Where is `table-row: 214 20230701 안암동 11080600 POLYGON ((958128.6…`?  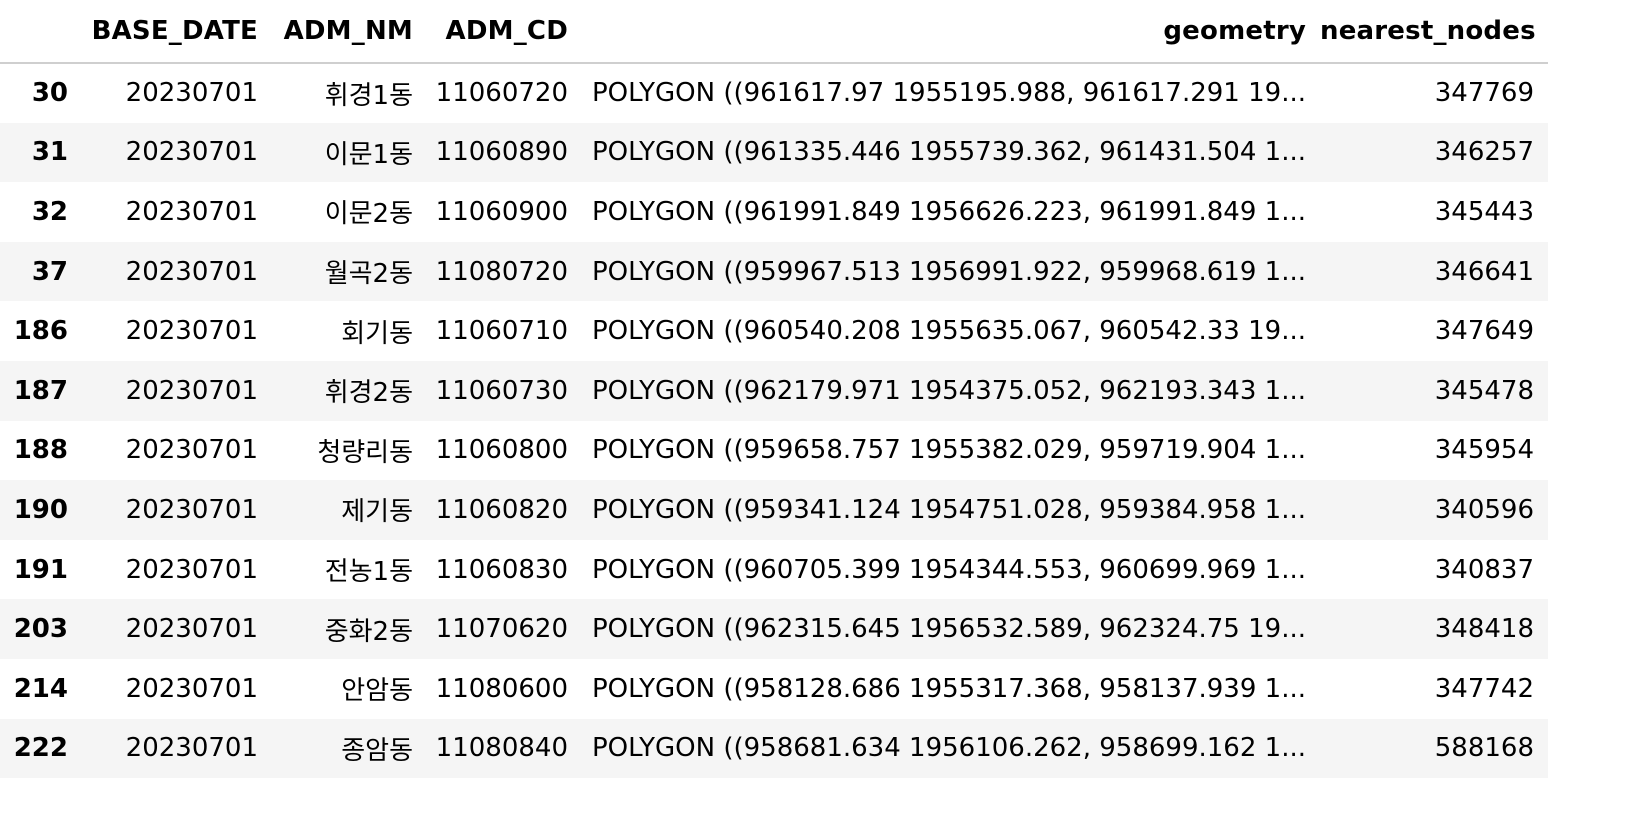
table-row: 214 20230701 안암동 11080600 POLYGON ((958128.6… is located at coordinates (774, 689).